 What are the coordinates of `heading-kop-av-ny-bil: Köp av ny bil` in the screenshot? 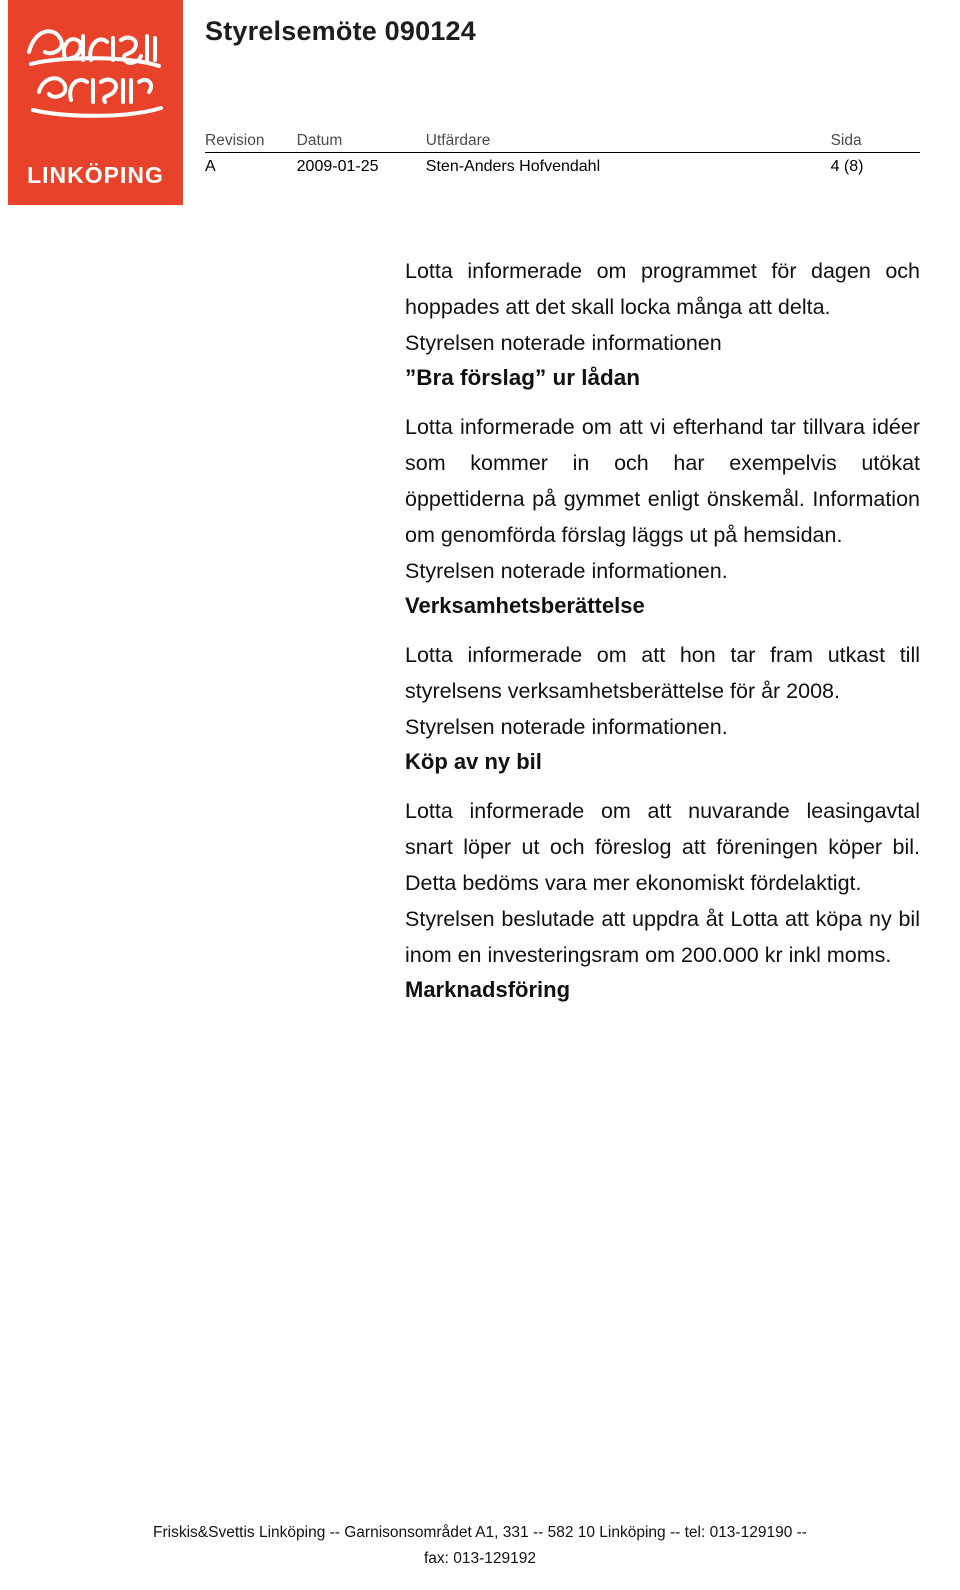 It's located at (473, 761).